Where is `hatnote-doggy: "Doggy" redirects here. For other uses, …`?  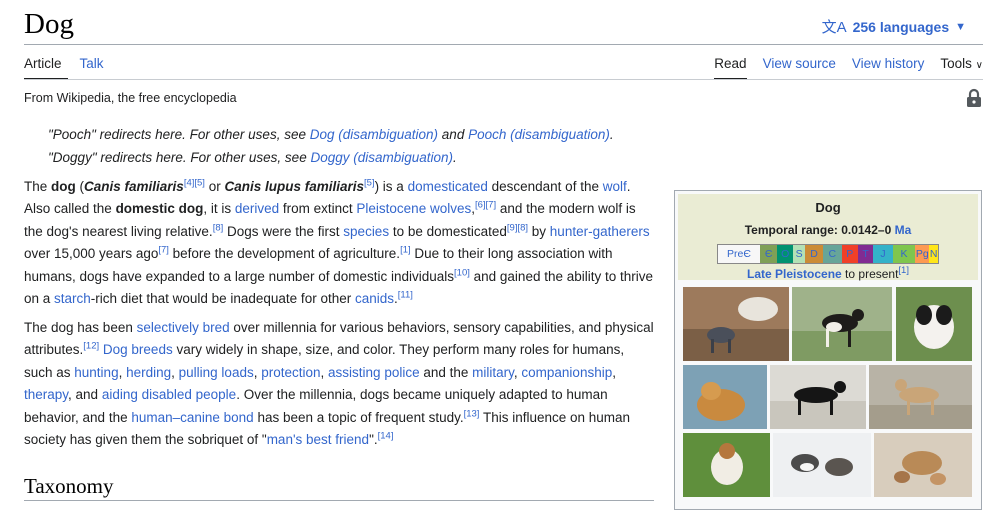
hatnote-doggy: "Doggy" redirects here. For other uses, … is located at coordinates (252, 157).